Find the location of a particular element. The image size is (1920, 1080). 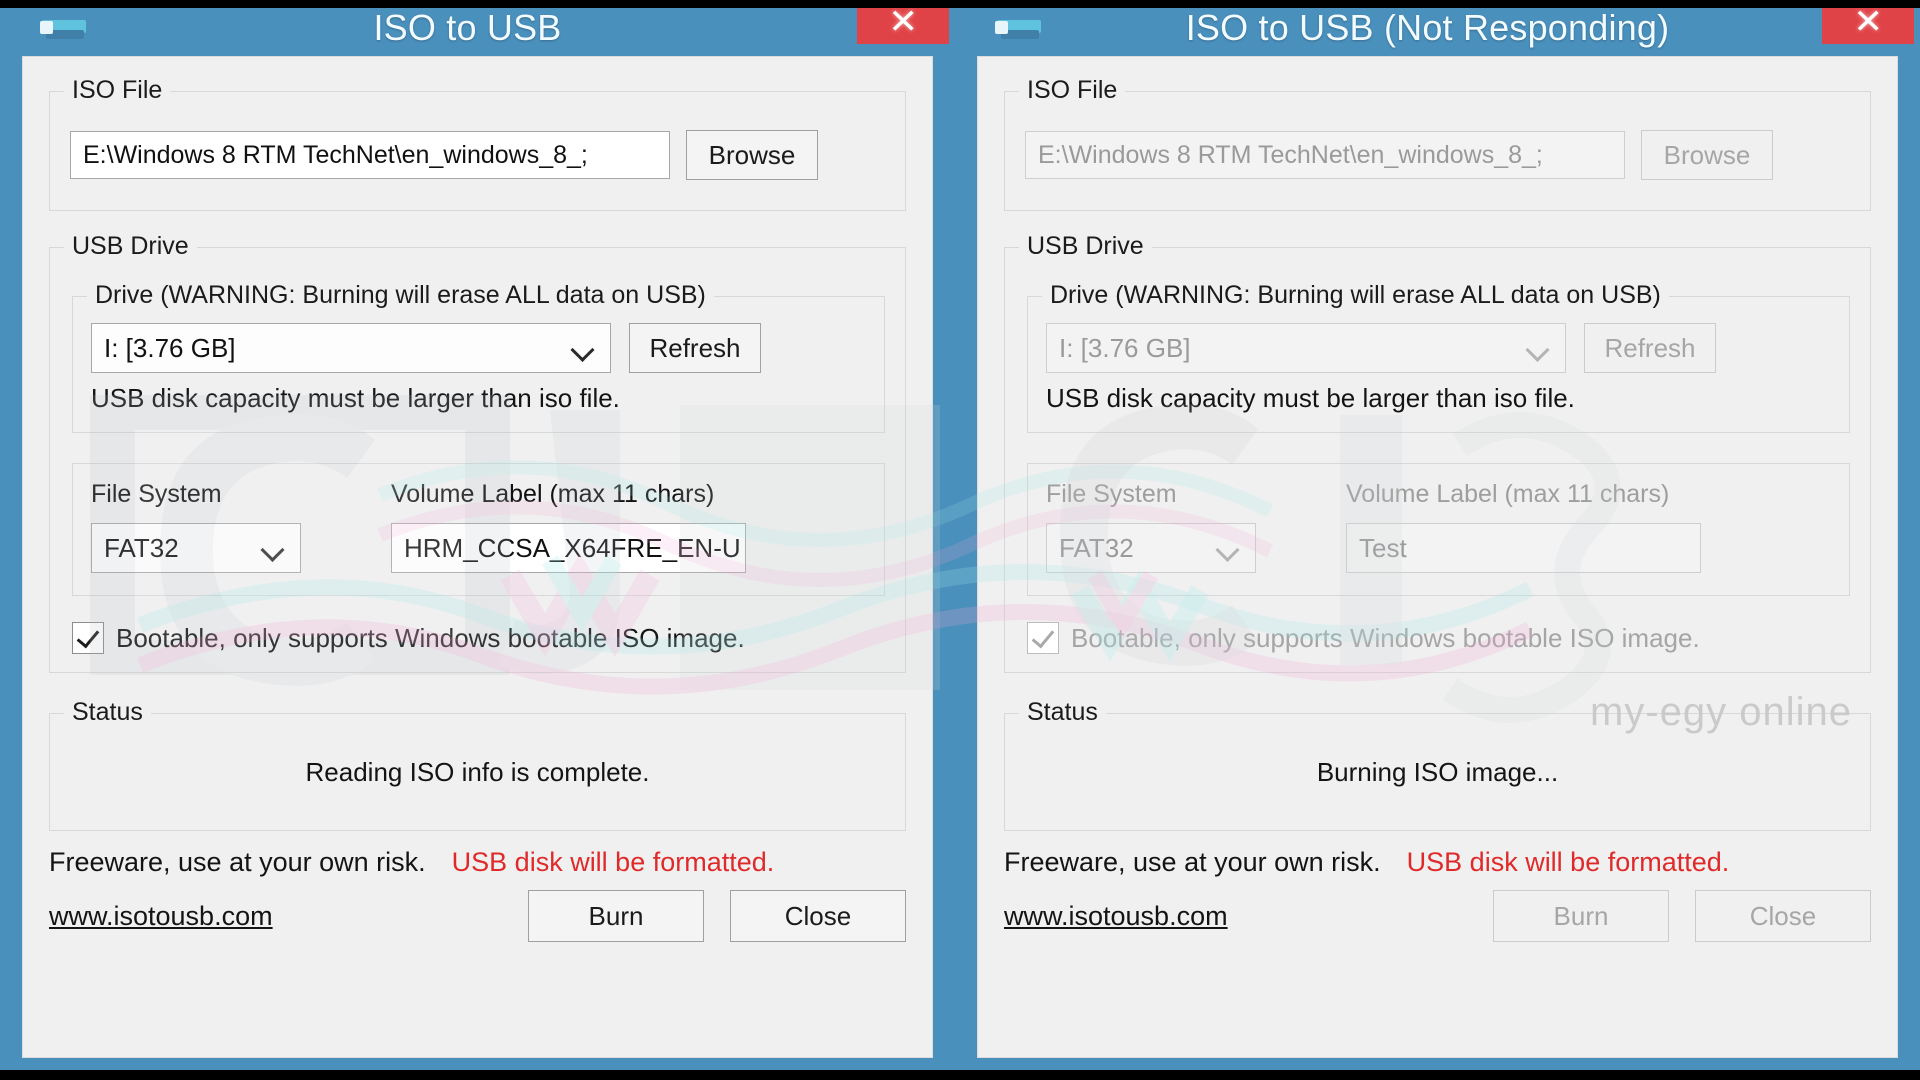

status-group: Status Reading ISO info is complete. is located at coordinates (477, 764).